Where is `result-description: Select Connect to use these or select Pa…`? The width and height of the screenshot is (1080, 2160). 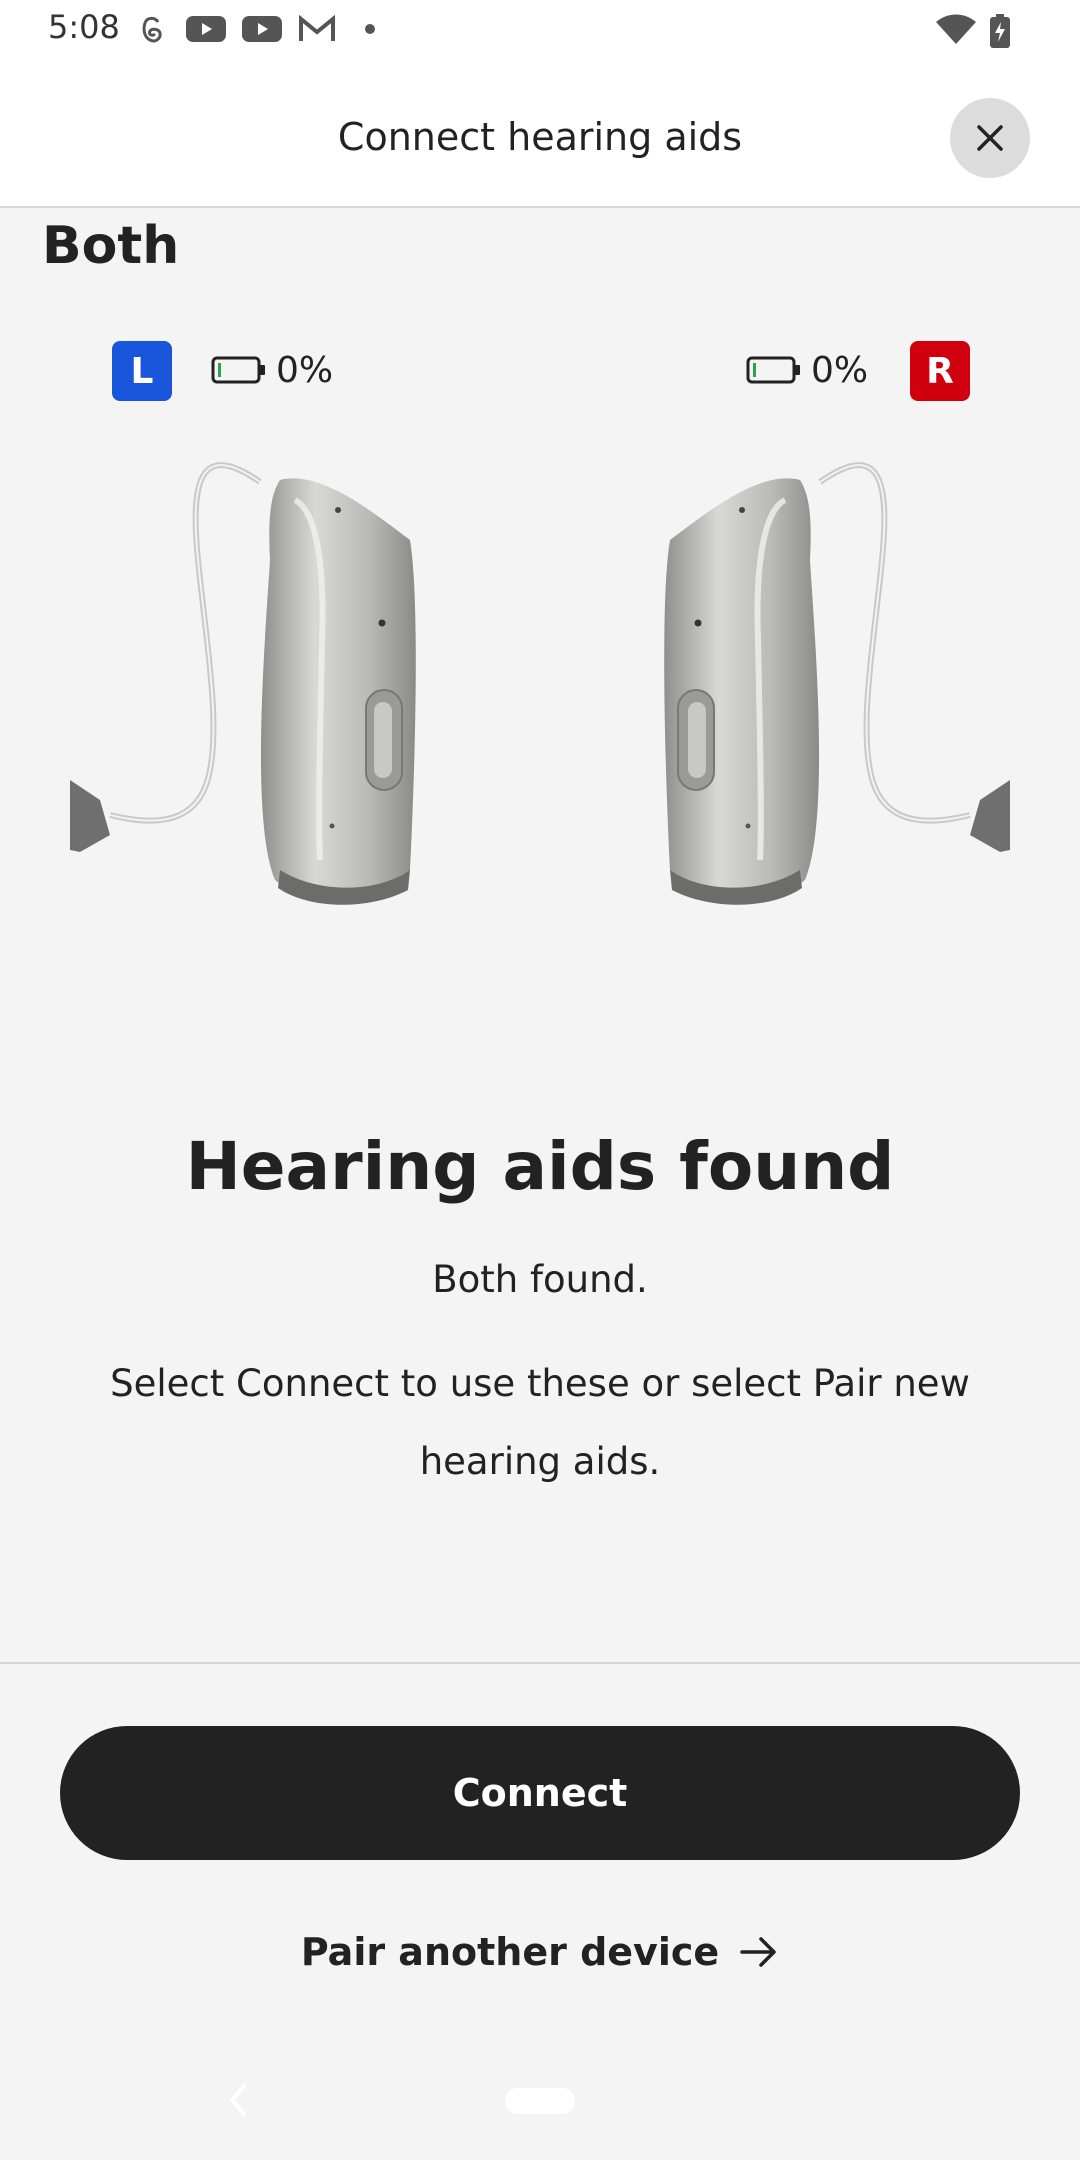 result-description: Select Connect to use these or select Pa… is located at coordinates (540, 1422).